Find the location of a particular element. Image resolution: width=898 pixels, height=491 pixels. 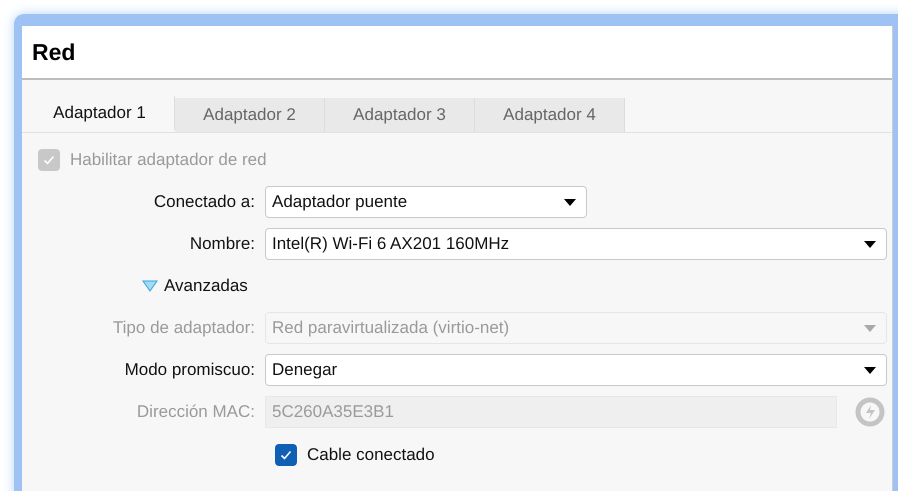

checkbox is located at coordinates (286, 455).